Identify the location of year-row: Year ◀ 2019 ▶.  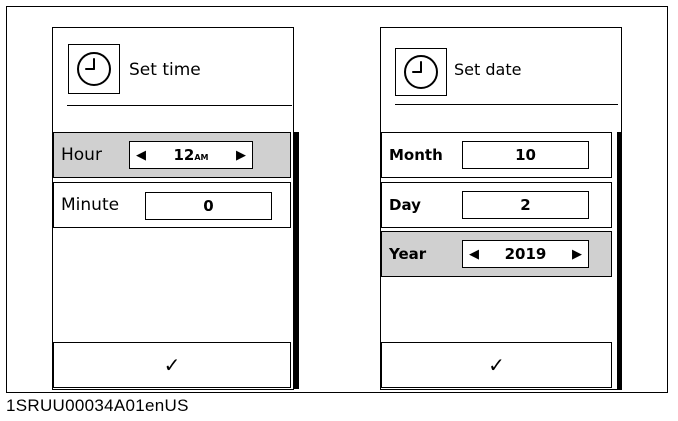
(496, 254).